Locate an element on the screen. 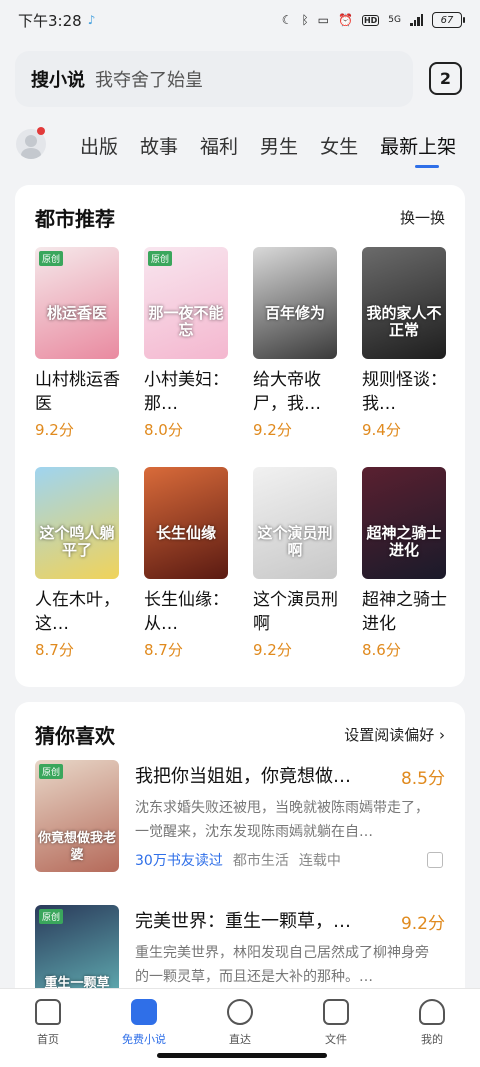 This screenshot has height=1067, width=480. nav-profile: 我的 is located at coordinates (432, 1023).